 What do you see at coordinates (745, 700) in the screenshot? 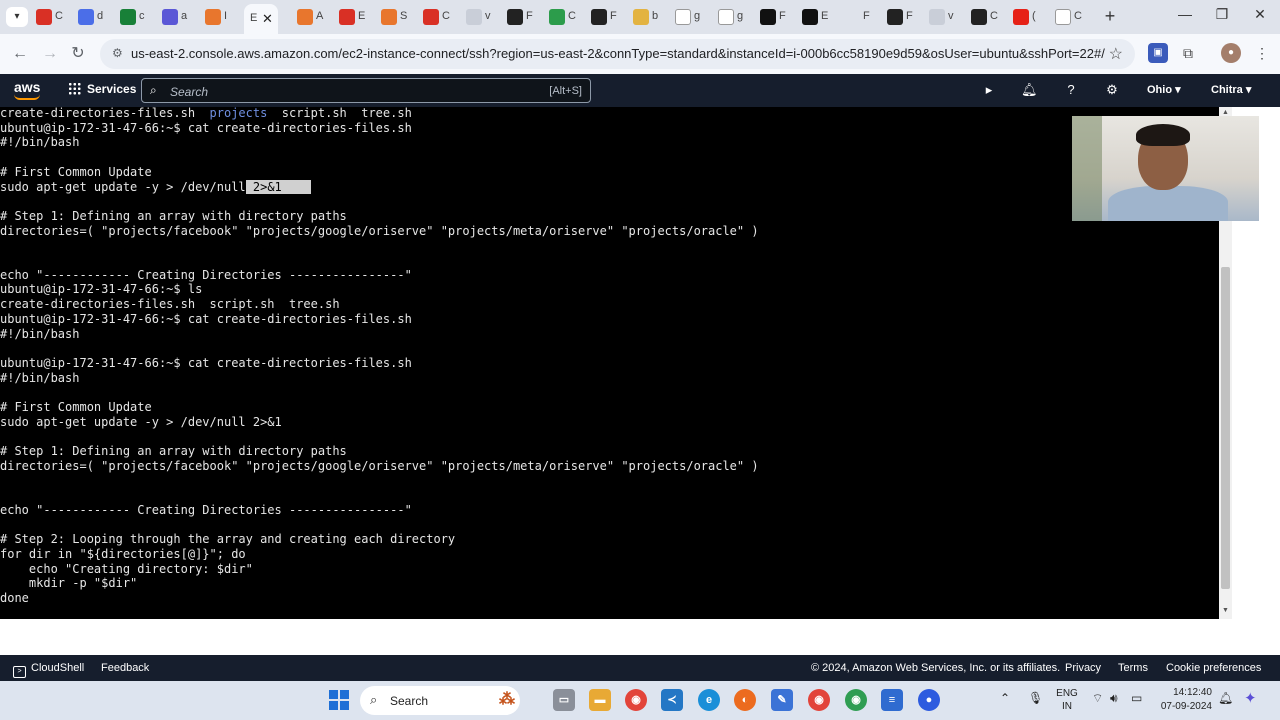
I see `firefox-icon: ◐` at bounding box center [745, 700].